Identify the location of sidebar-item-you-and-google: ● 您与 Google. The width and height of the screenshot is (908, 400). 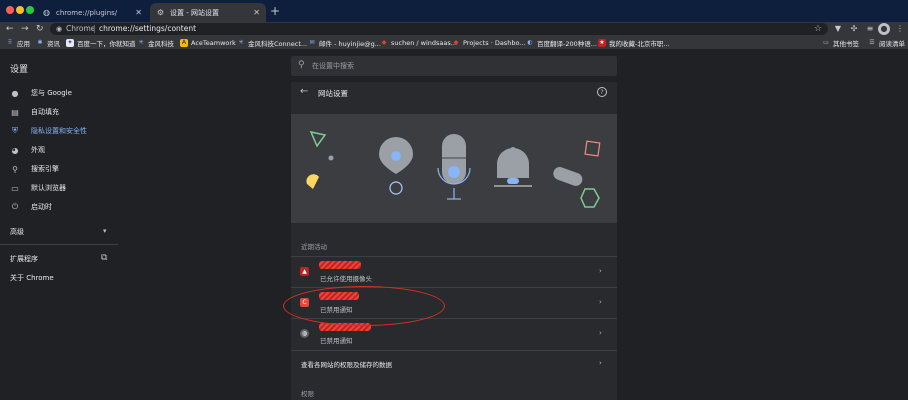
(59, 93).